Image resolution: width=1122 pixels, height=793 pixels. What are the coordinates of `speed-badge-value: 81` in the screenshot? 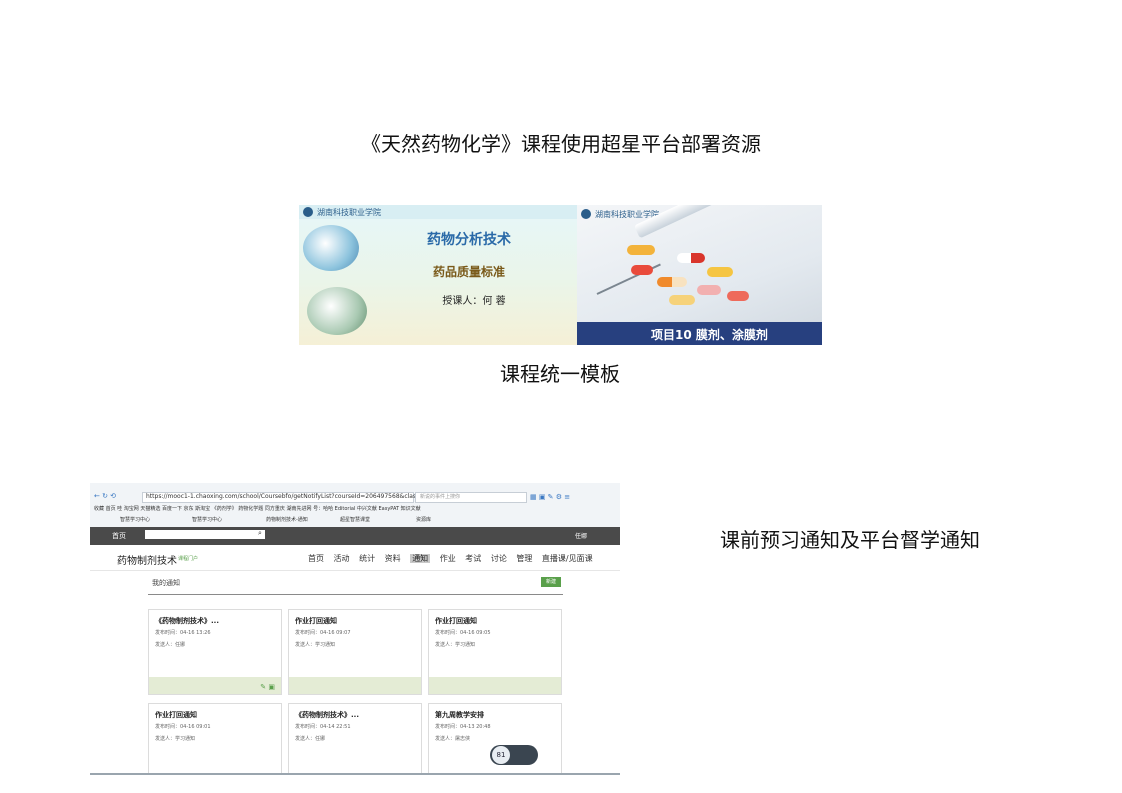 It's located at (501, 755).